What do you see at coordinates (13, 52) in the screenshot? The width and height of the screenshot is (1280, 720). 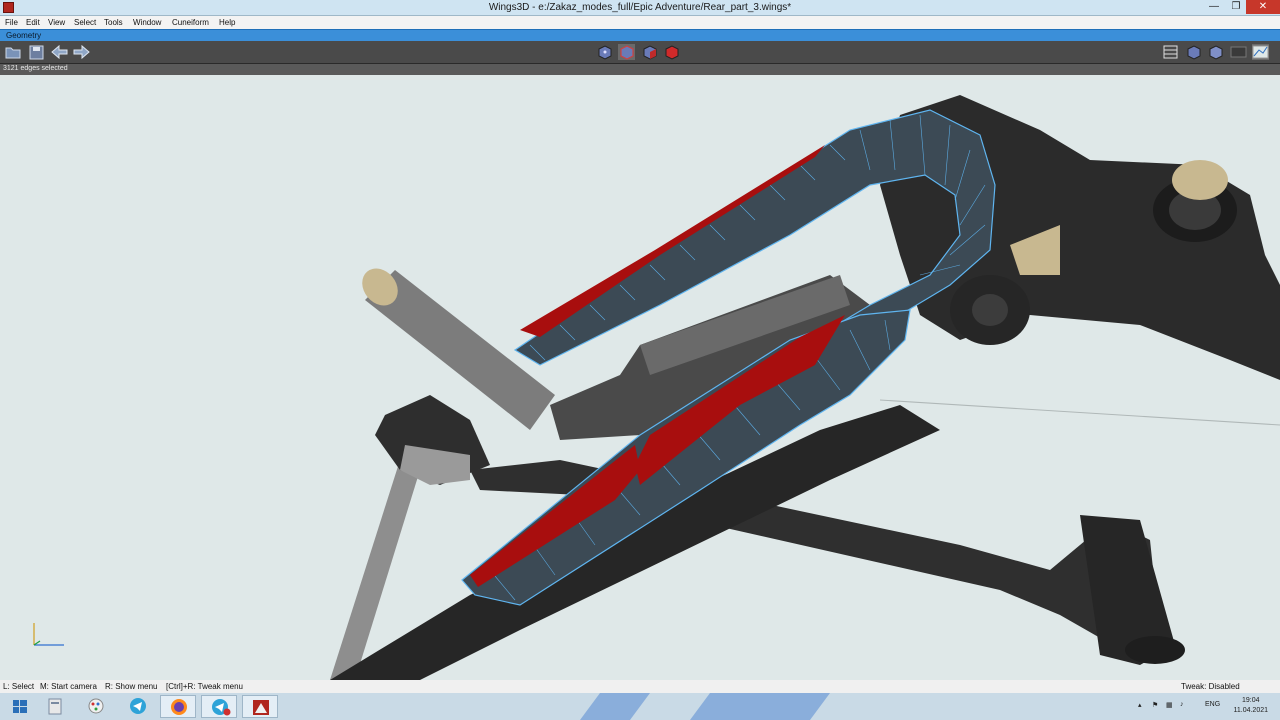 I see `open-icon` at bounding box center [13, 52].